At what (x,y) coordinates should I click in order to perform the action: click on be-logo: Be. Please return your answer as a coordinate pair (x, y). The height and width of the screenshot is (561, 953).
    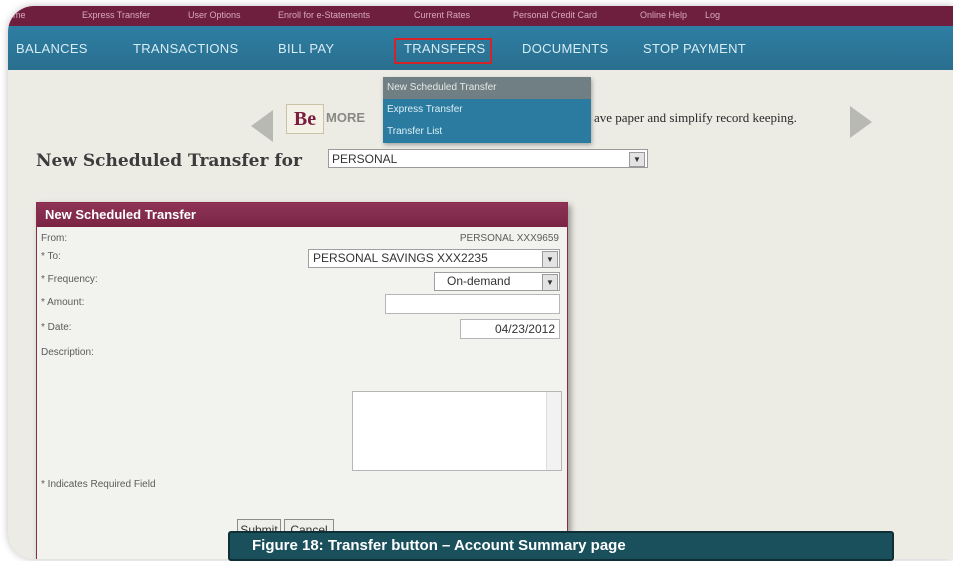
    Looking at the image, I should click on (305, 119).